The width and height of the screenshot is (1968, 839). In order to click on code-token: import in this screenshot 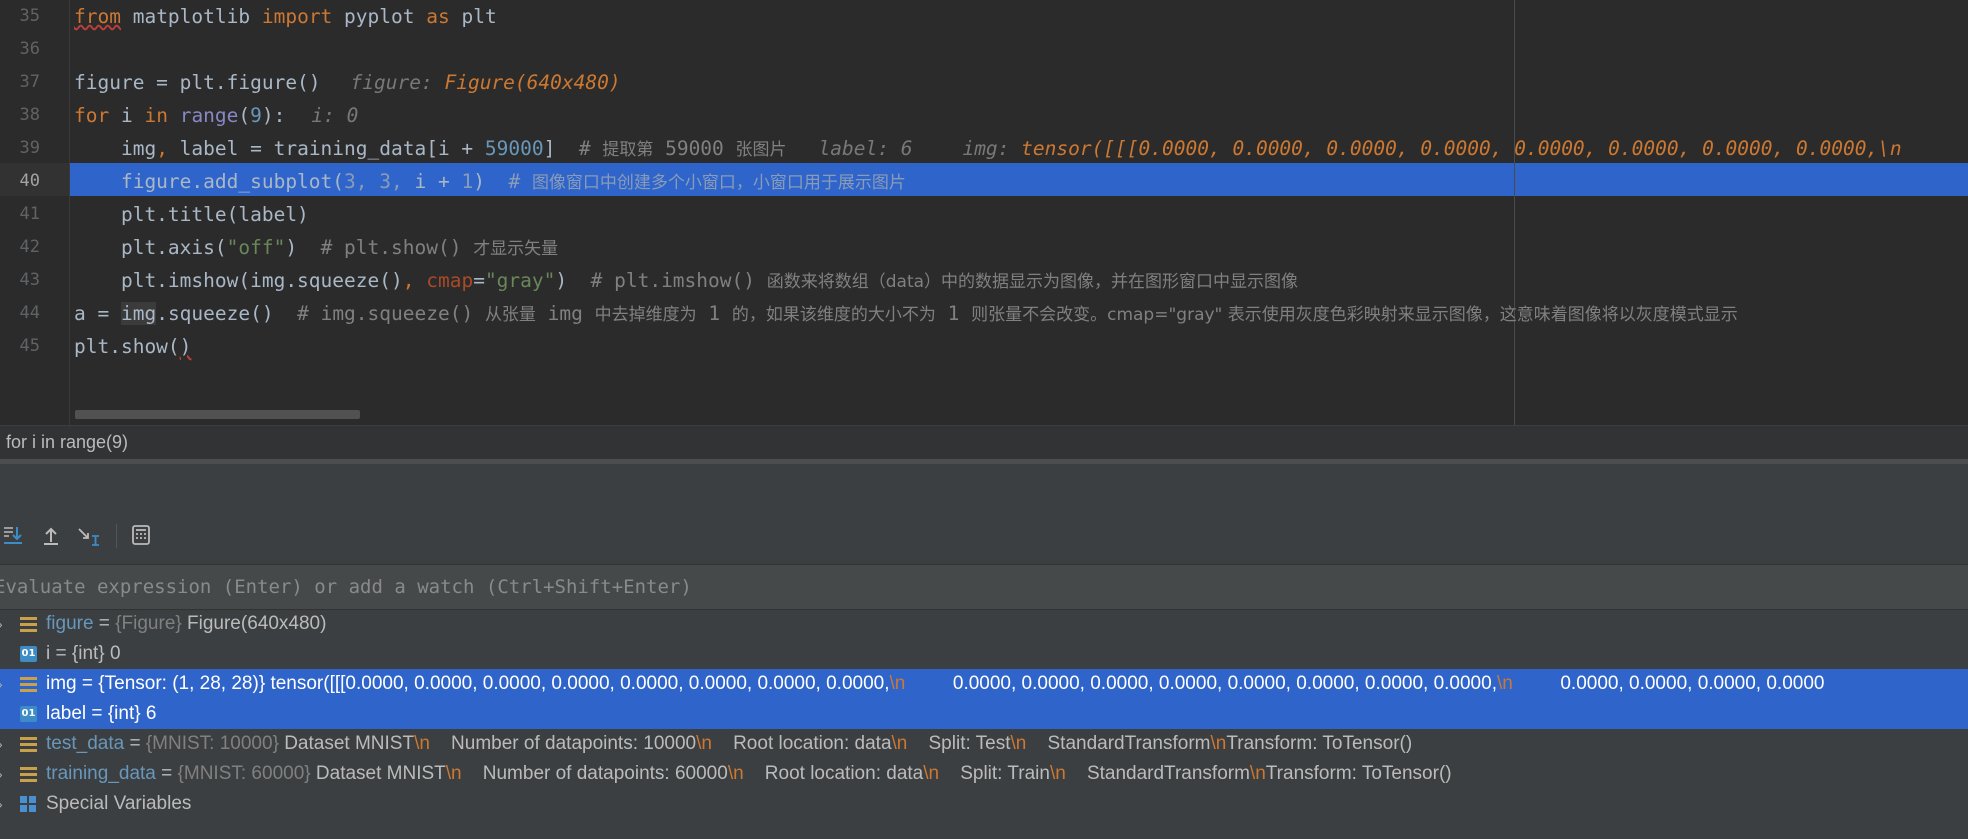, I will do `click(297, 16)`.